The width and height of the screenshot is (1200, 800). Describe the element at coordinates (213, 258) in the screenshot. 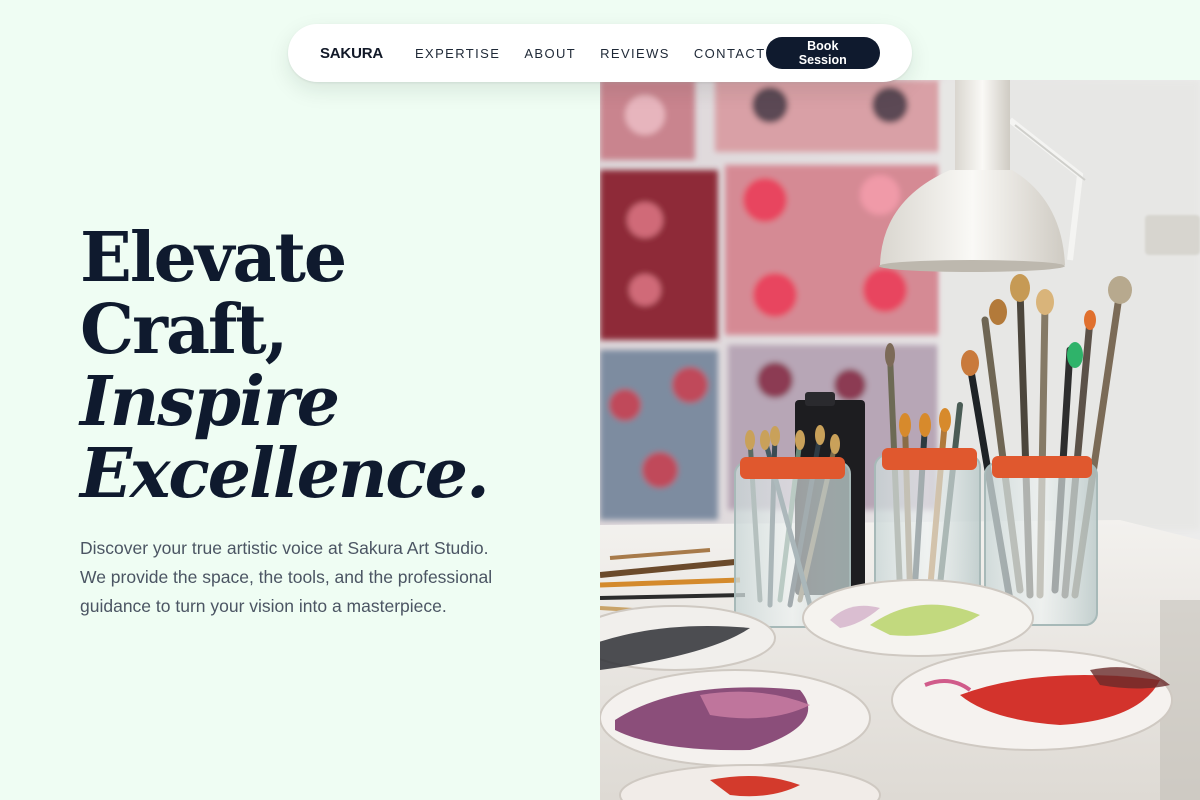

I see `hero-title-line-1: Elevate` at that location.